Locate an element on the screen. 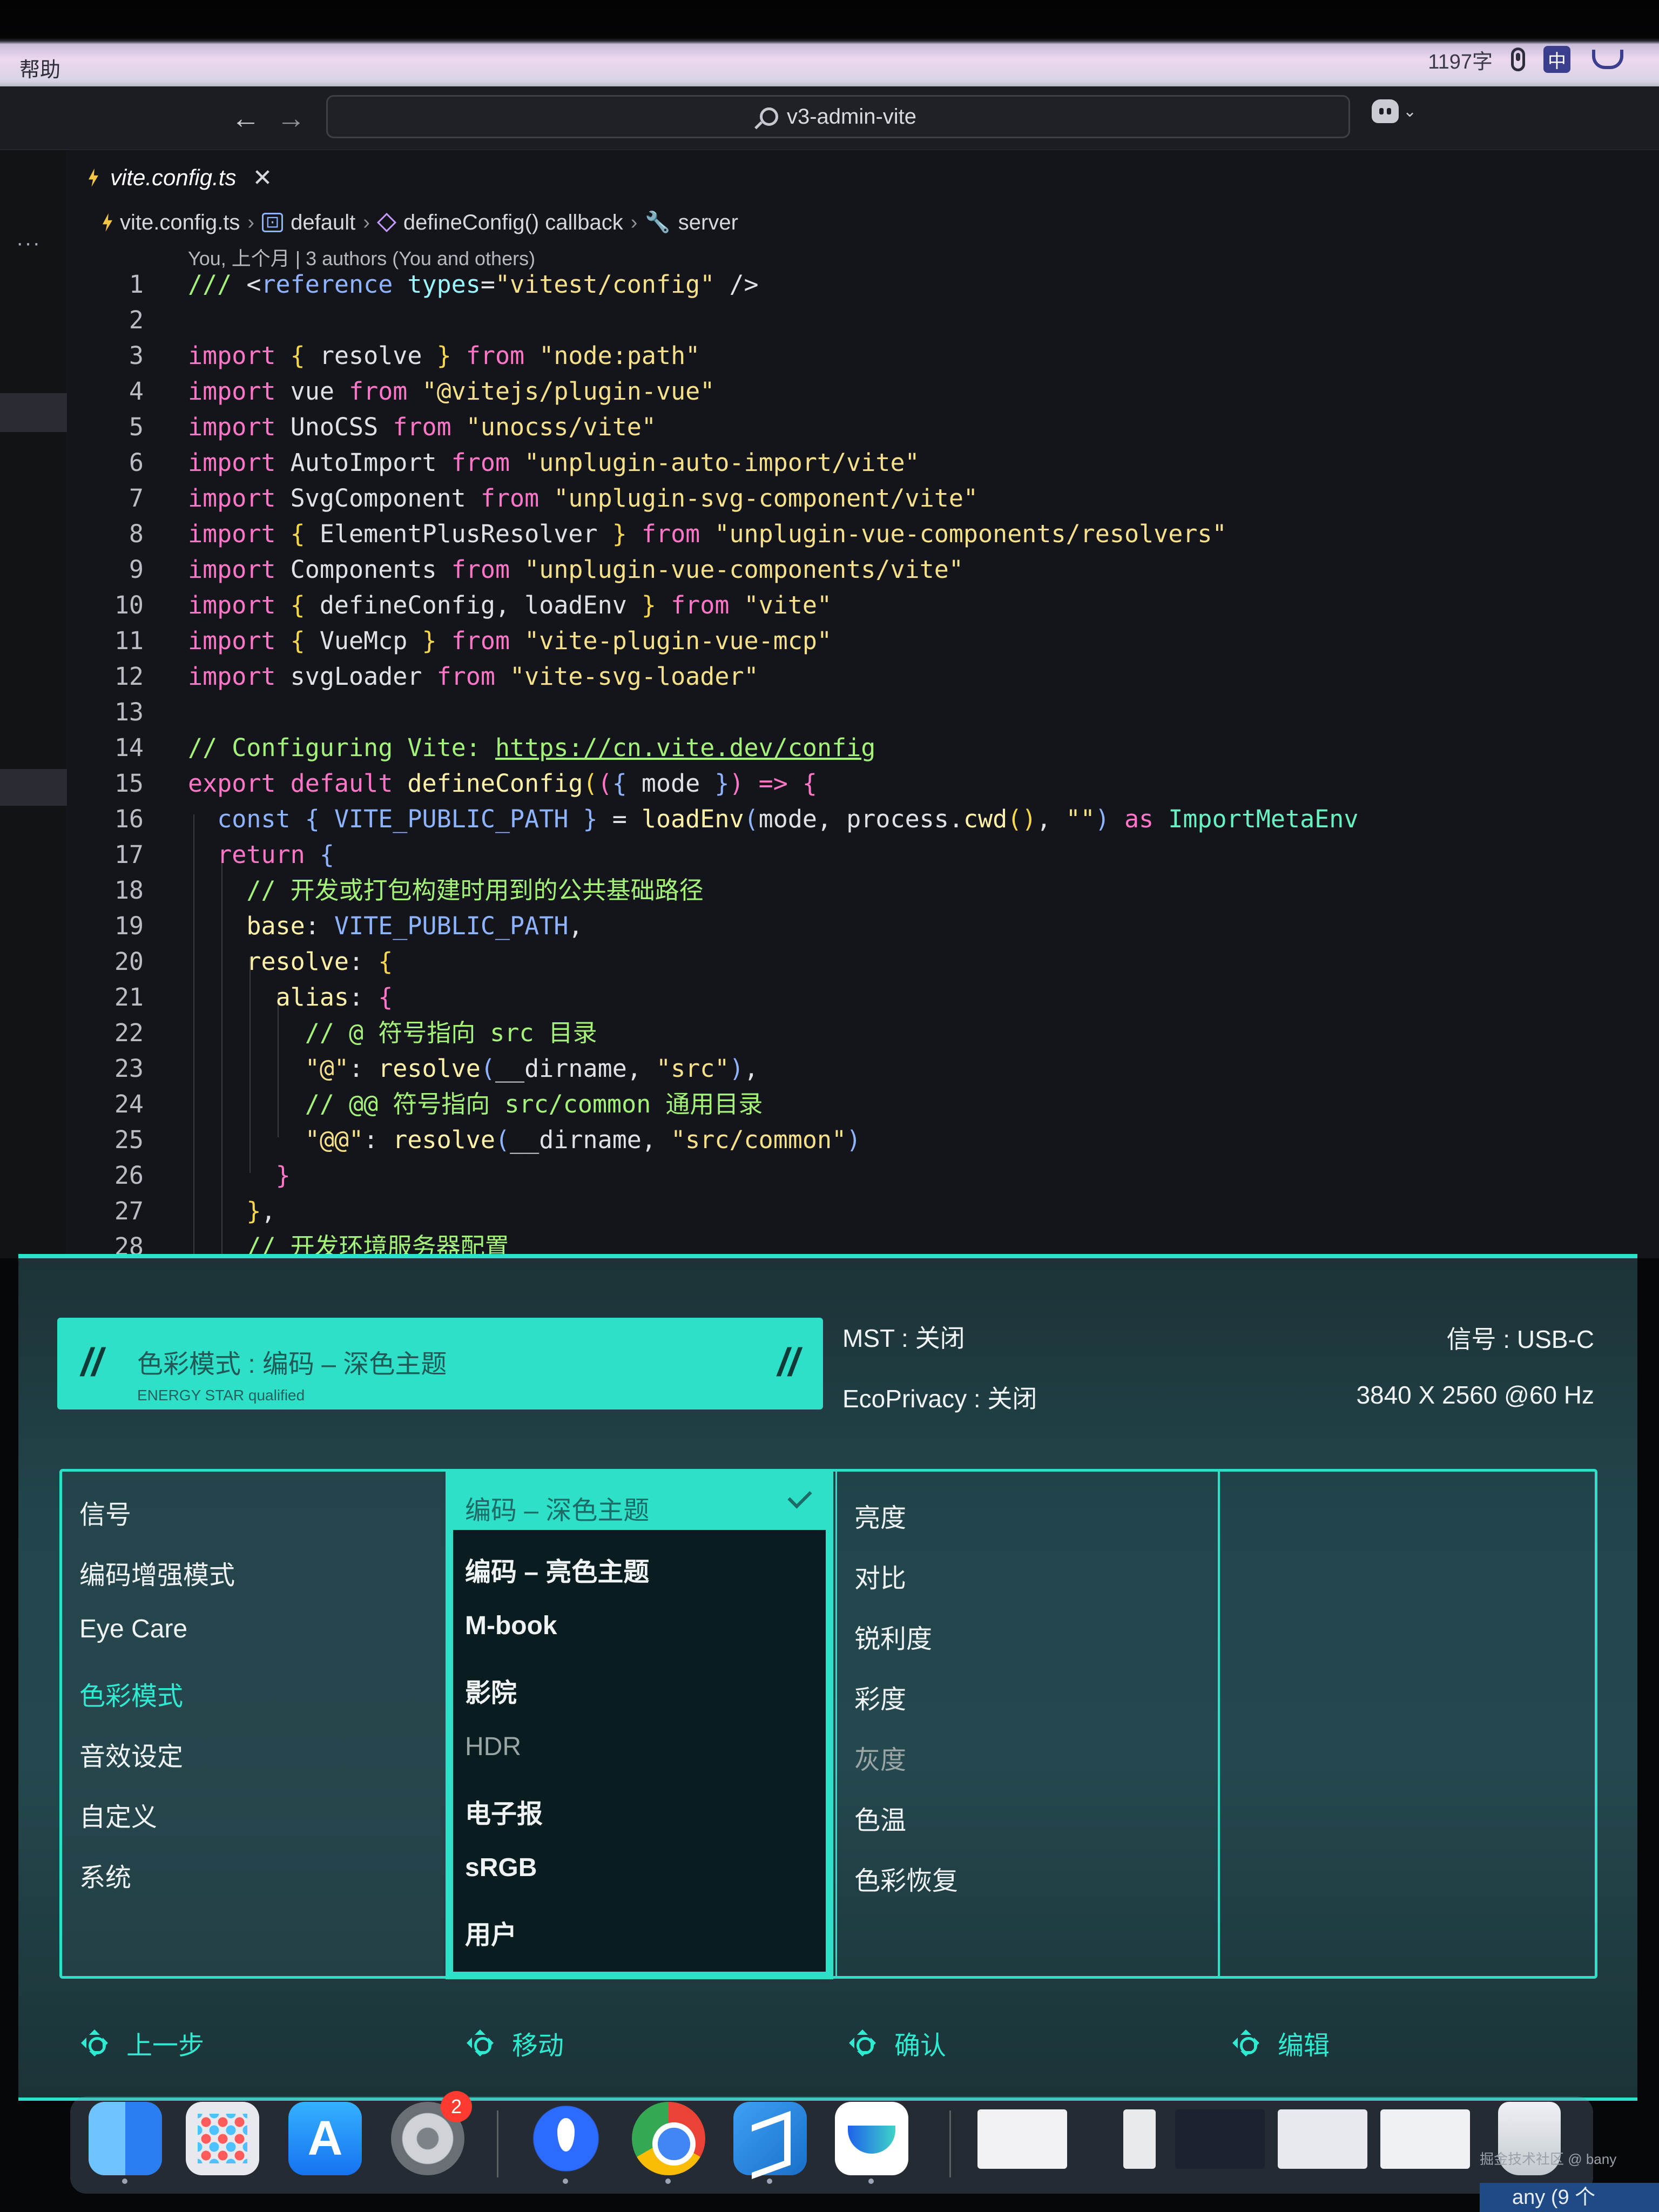  code-token: = is located at coordinates (627, 819).